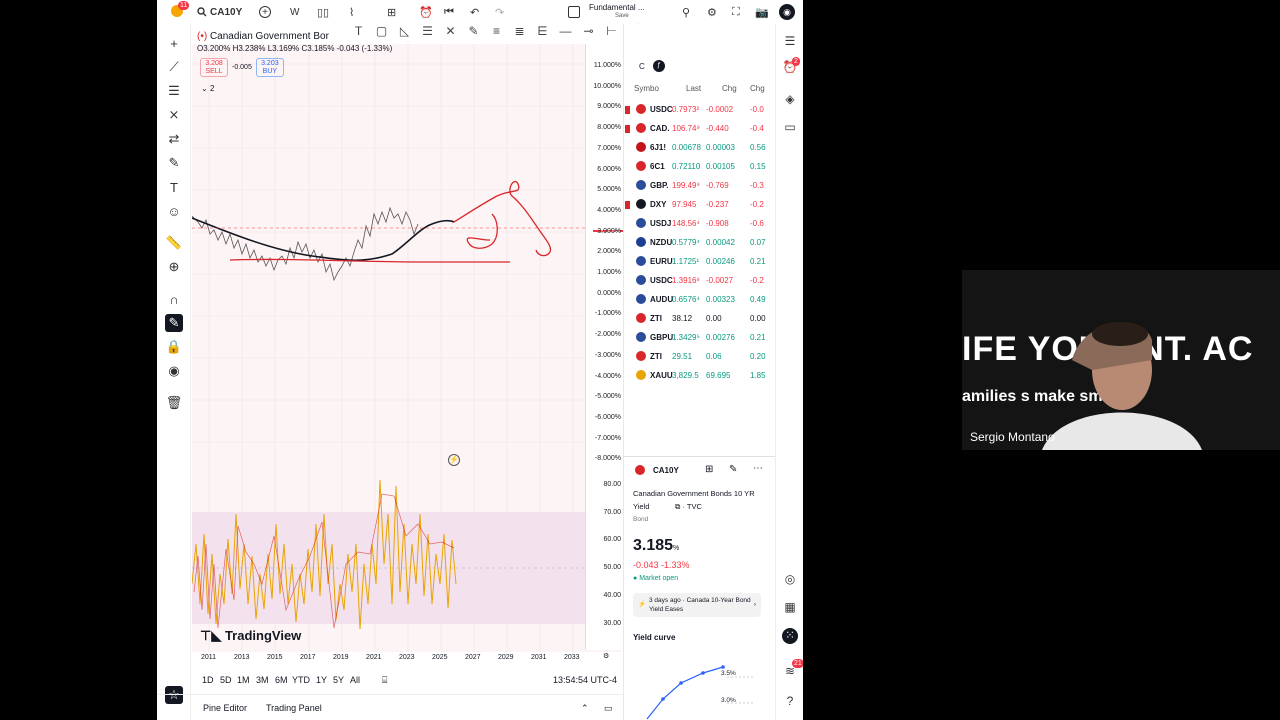 This screenshot has width=1280, height=720. Describe the element at coordinates (179, 9) in the screenshot. I see `profile-icon: 11` at that location.